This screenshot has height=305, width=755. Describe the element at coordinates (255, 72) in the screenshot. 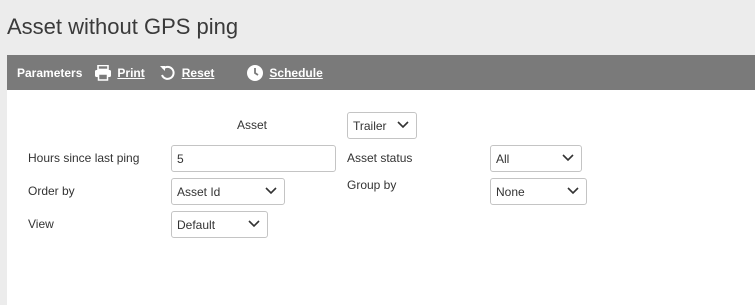

I see `clock-icon` at that location.